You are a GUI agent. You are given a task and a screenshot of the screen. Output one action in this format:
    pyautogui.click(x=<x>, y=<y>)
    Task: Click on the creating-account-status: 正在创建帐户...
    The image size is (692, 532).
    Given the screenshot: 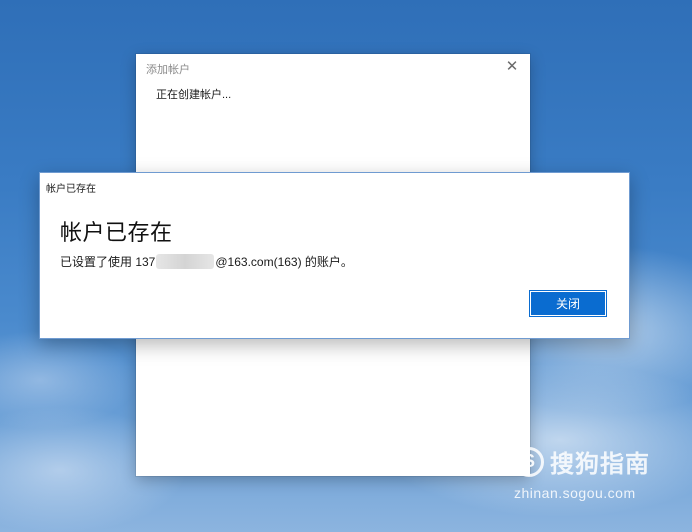 What is the action you would take?
    pyautogui.click(x=194, y=95)
    